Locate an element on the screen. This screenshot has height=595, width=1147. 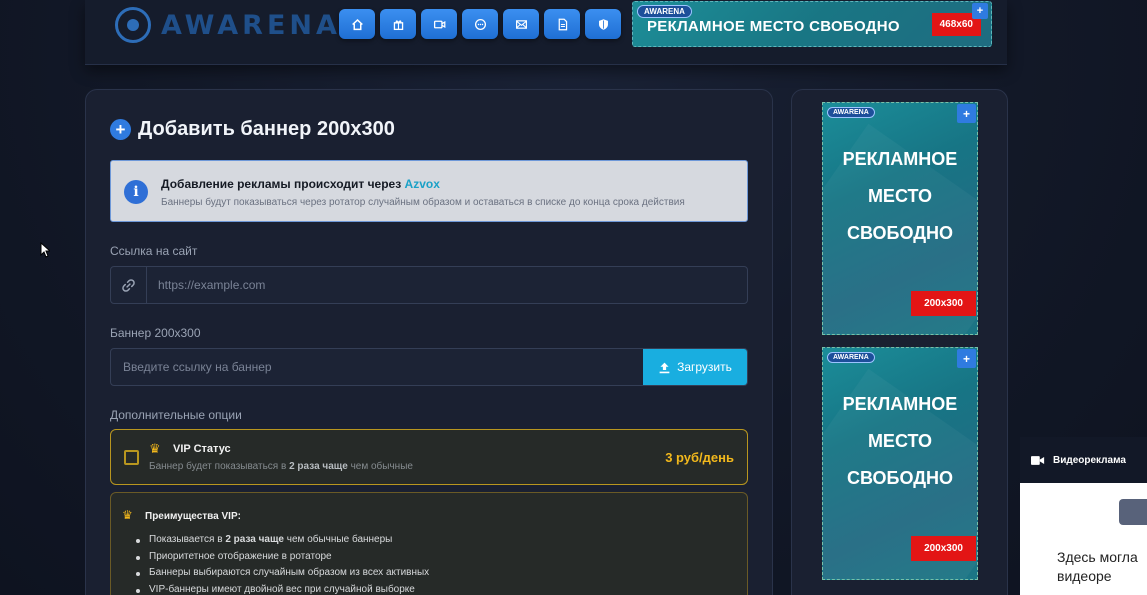
info-icon: i is located at coordinates (136, 192).